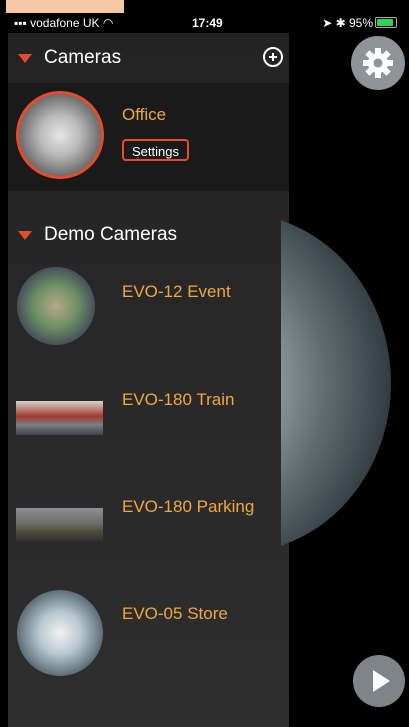 The image size is (409, 727). What do you see at coordinates (381, 681) in the screenshot?
I see `play-icon` at bounding box center [381, 681].